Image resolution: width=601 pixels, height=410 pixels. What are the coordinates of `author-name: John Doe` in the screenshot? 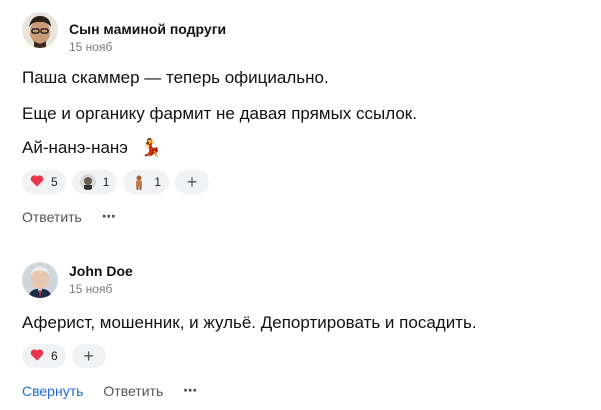 It's located at (101, 271).